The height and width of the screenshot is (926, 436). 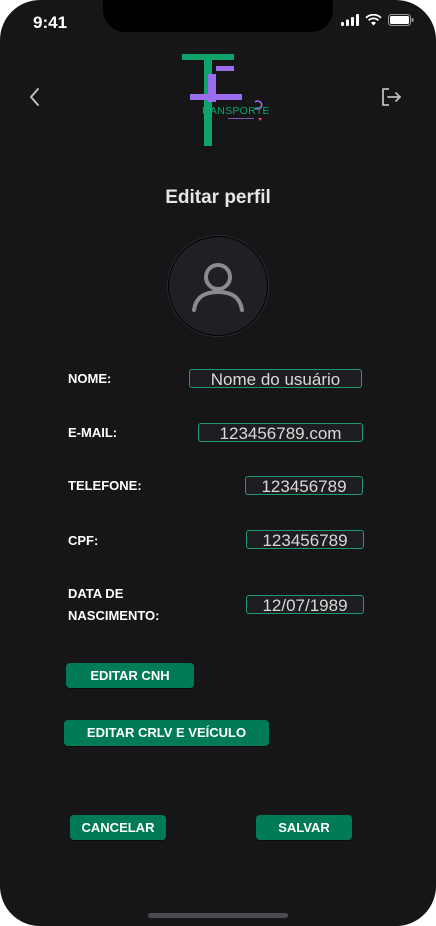 I want to click on phone-field: 123456789, so click(x=304, y=485).